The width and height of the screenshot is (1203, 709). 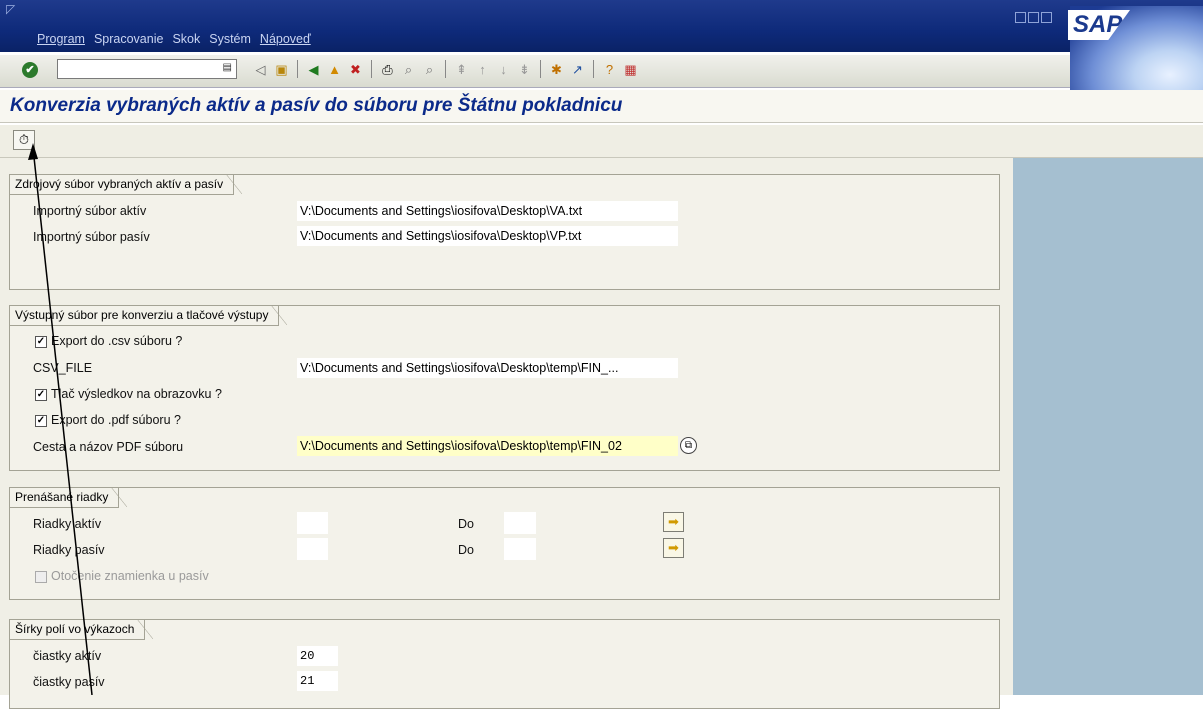 What do you see at coordinates (230, 39) in the screenshot?
I see `menu-system: Systém` at bounding box center [230, 39].